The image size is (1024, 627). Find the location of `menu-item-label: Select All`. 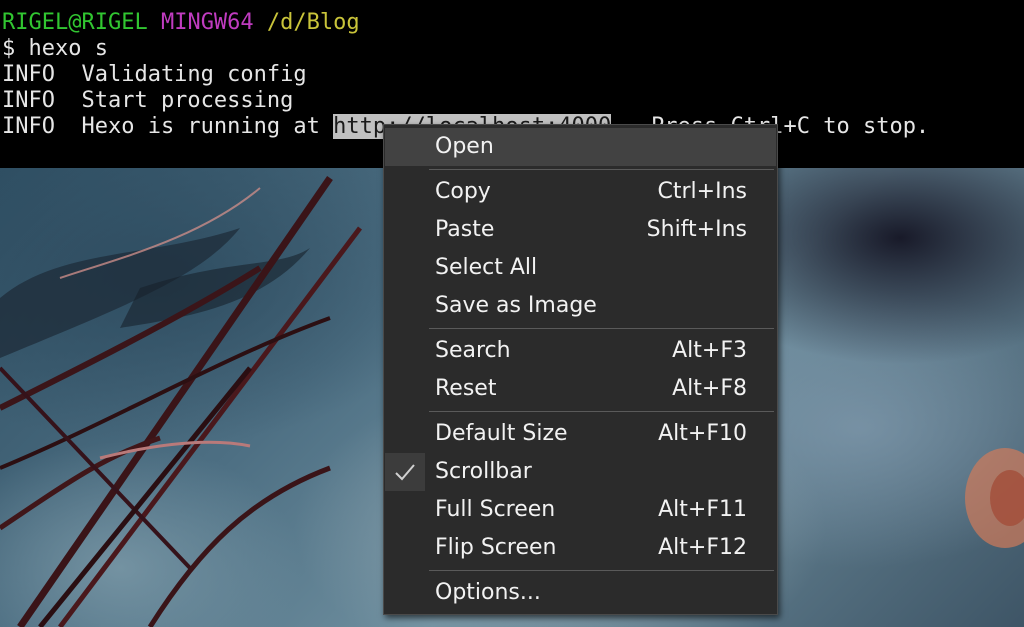

menu-item-label: Select All is located at coordinates (486, 267).